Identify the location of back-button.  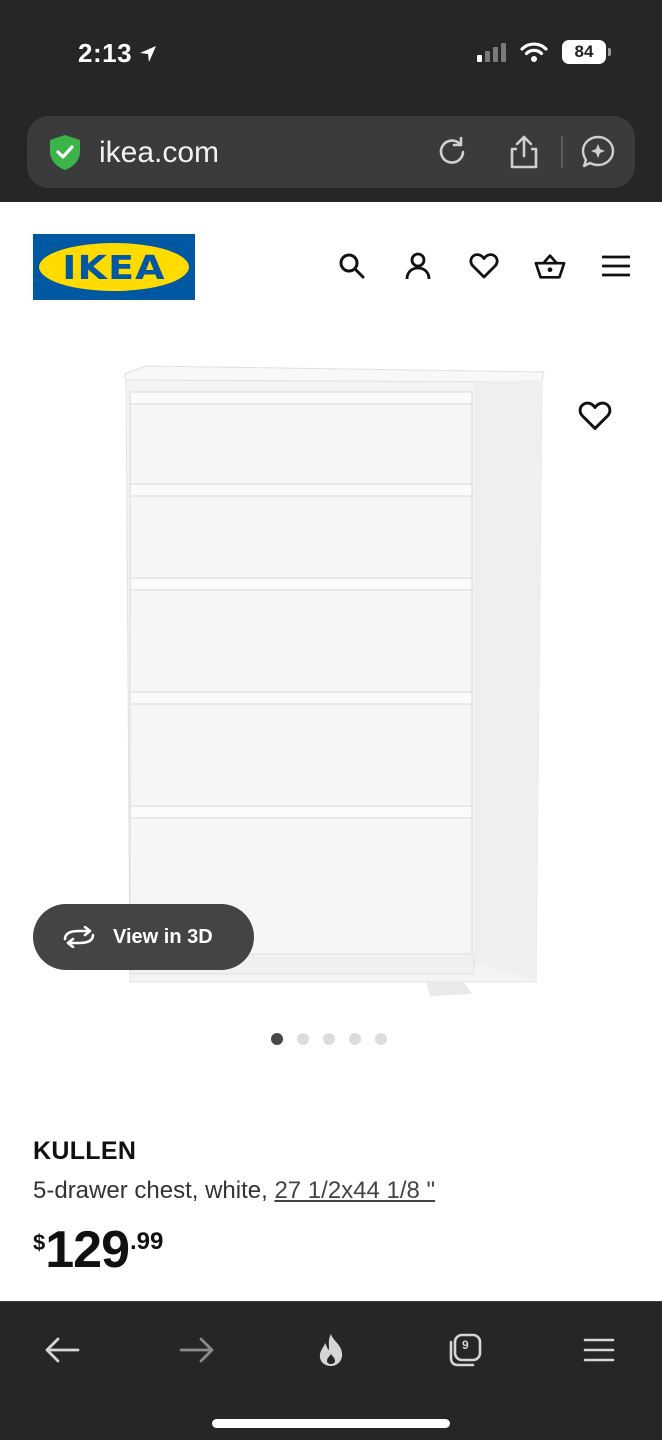
(62, 1350).